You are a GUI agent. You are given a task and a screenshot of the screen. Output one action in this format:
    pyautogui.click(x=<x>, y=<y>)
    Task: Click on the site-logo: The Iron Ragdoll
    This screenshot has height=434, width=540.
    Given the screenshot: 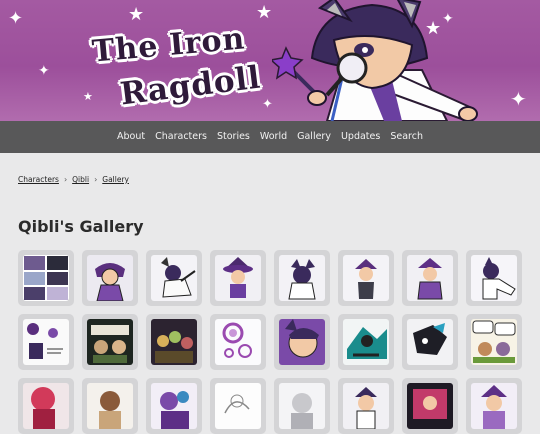 What is the action you would take?
    pyautogui.click(x=176, y=67)
    